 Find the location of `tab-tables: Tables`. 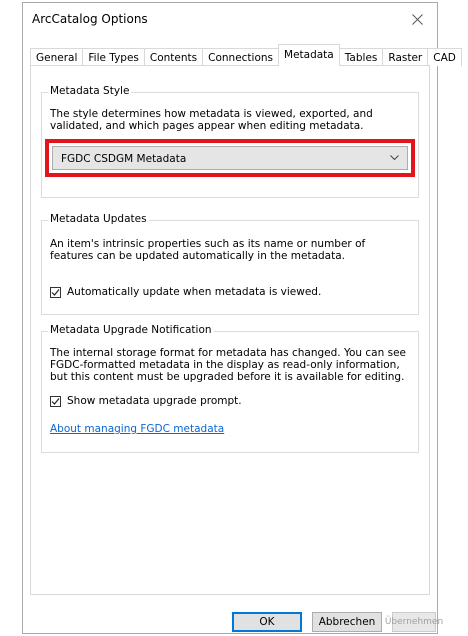

tab-tables: Tables is located at coordinates (361, 57).